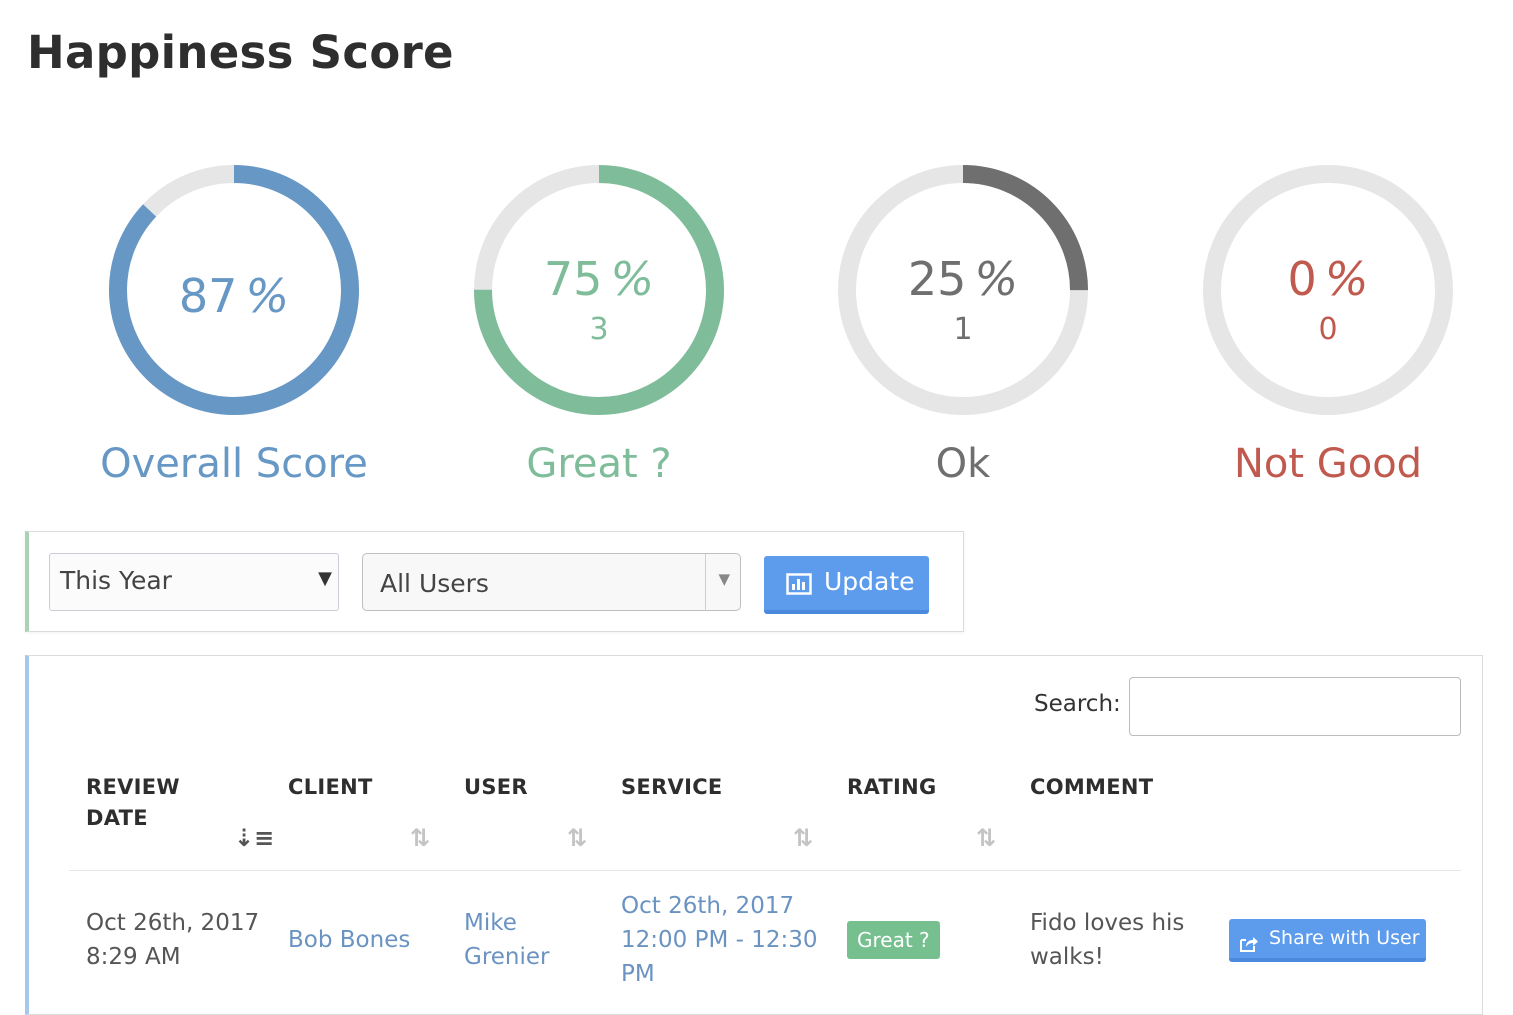 Image resolution: width=1513 pixels, height=1015 pixels. Describe the element at coordinates (434, 583) in the screenshot. I see `users-select-value: All Users` at that location.